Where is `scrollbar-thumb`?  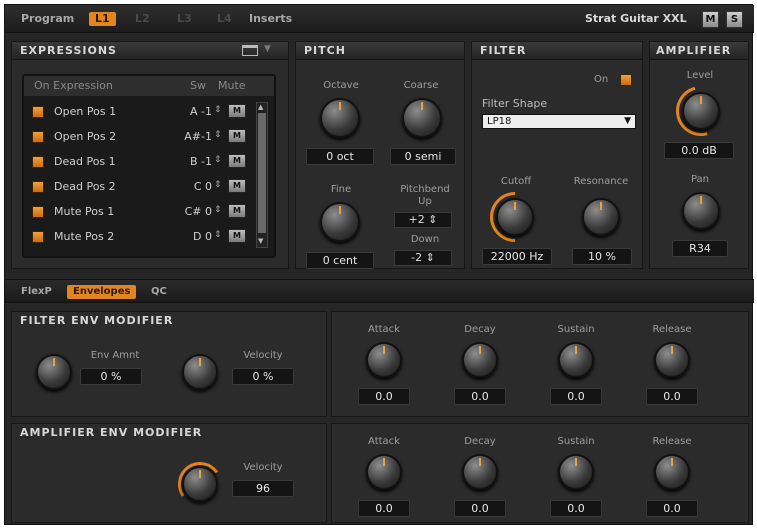
scrollbar-thumb is located at coordinates (262, 173).